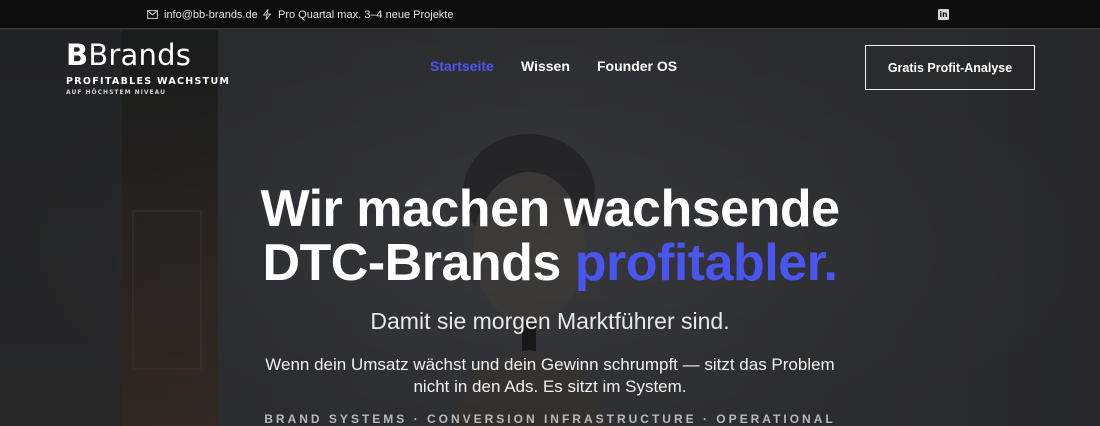  Describe the element at coordinates (545, 66) in the screenshot. I see `nav-item-wissen: Wissen` at that location.